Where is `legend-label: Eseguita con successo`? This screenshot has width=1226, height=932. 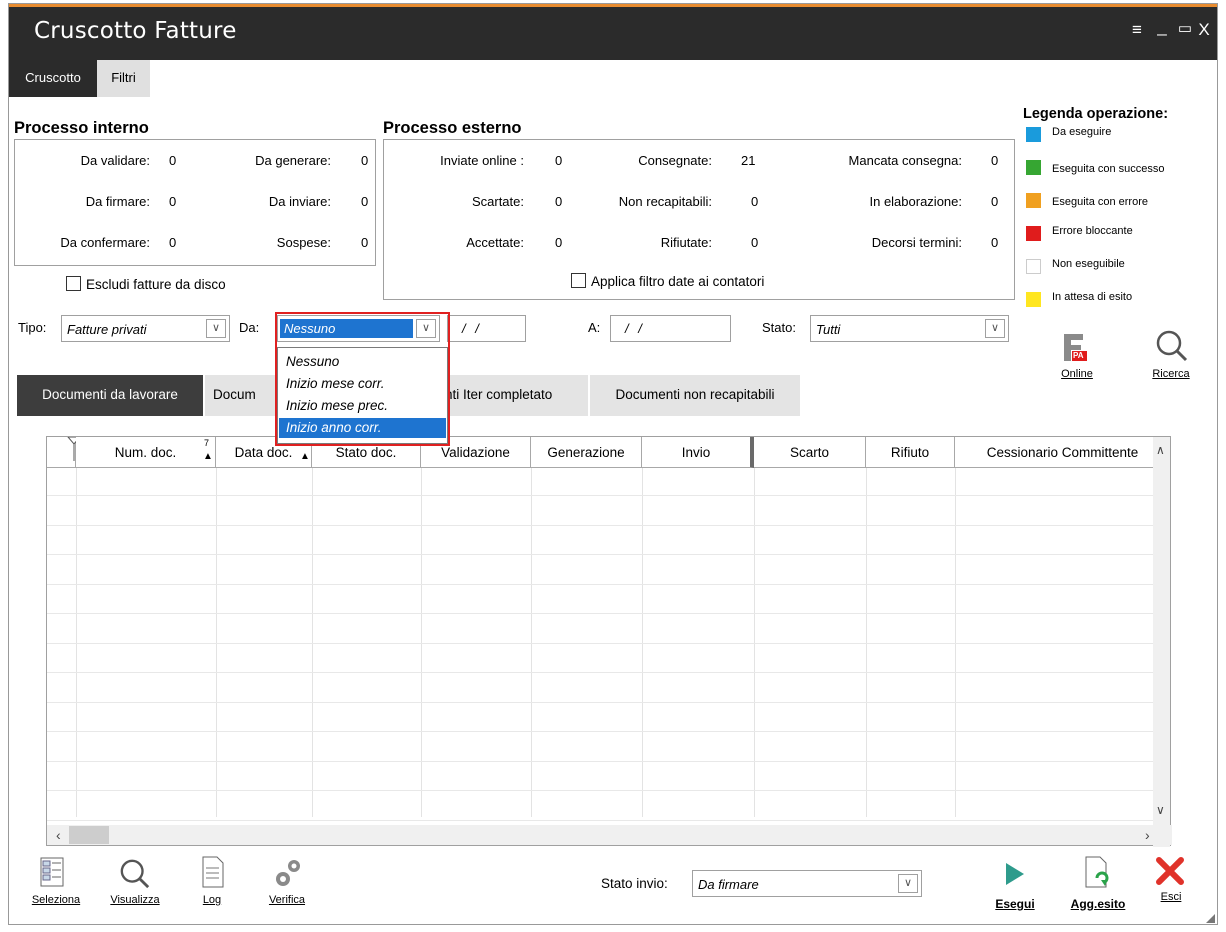
legend-label: Eseguita con successo is located at coordinates (1108, 169).